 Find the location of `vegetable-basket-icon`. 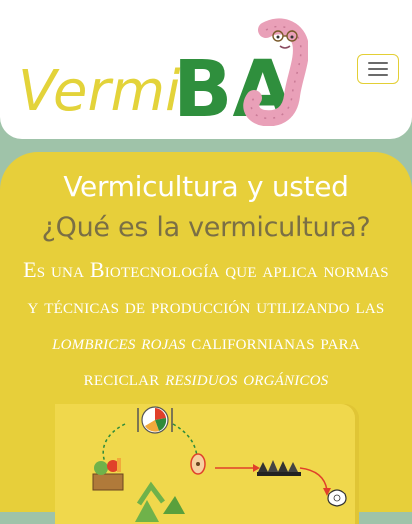

vegetable-basket-icon is located at coordinates (108, 474).